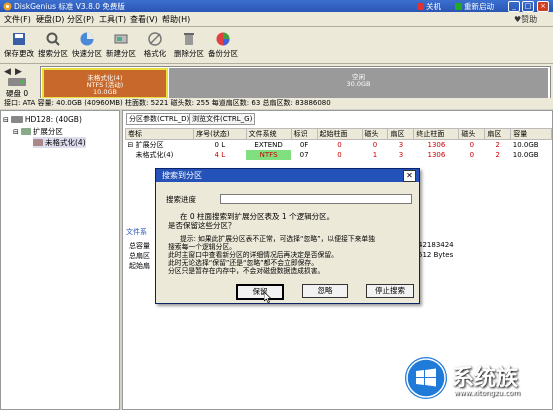  I want to click on partition-segment-unformatted: 未格式化(4) NTFS (活动) 10.0GB, so click(105, 83).